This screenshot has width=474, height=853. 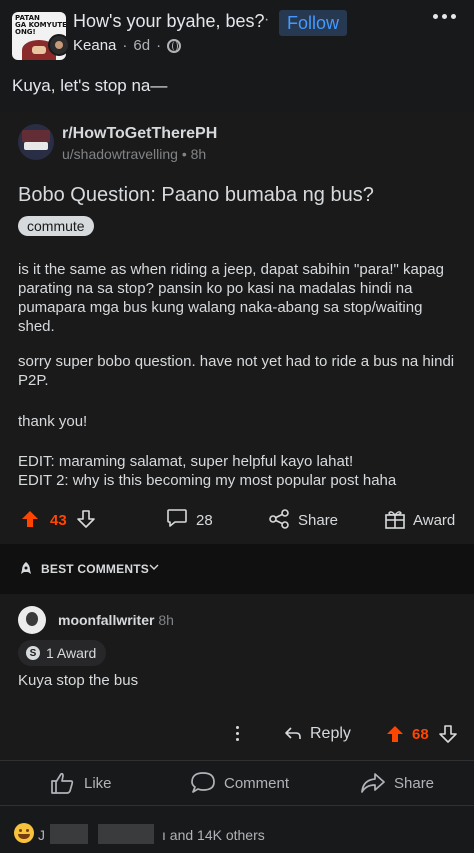 I want to click on reddit-post-actions: 43 28 Share Award, so click(x=237, y=523).